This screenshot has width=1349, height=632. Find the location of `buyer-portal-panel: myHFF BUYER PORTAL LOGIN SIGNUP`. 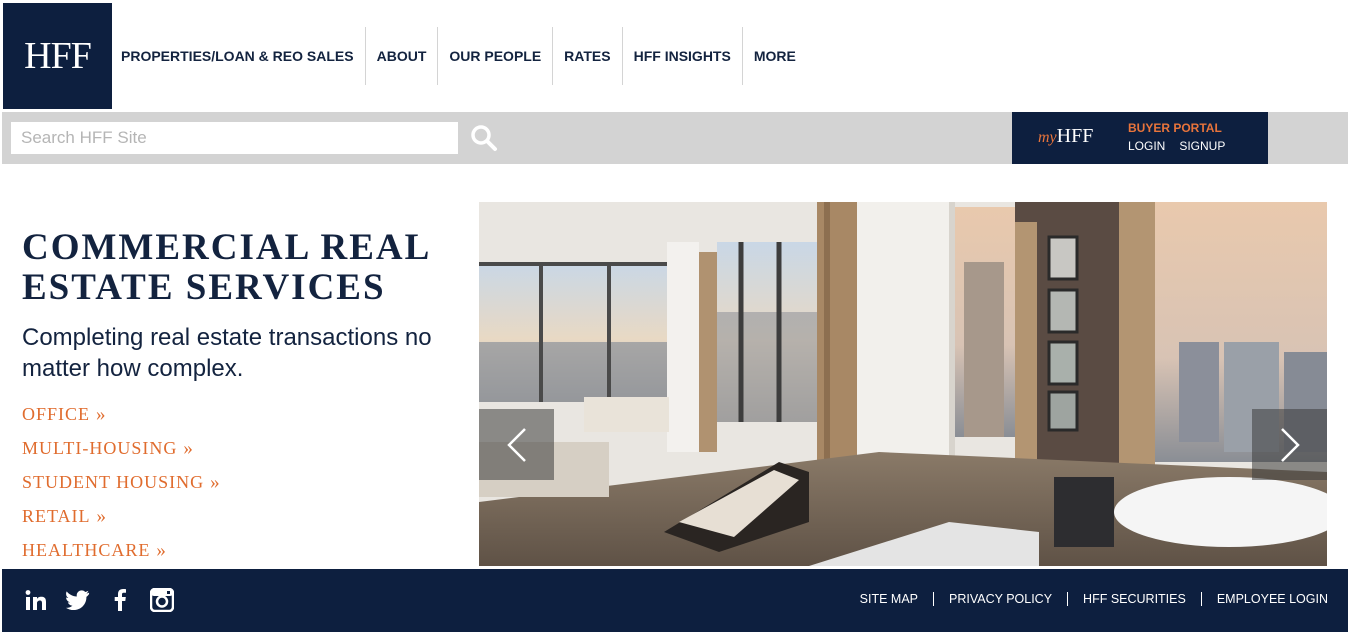

buyer-portal-panel: myHFF BUYER PORTAL LOGIN SIGNUP is located at coordinates (1140, 138).